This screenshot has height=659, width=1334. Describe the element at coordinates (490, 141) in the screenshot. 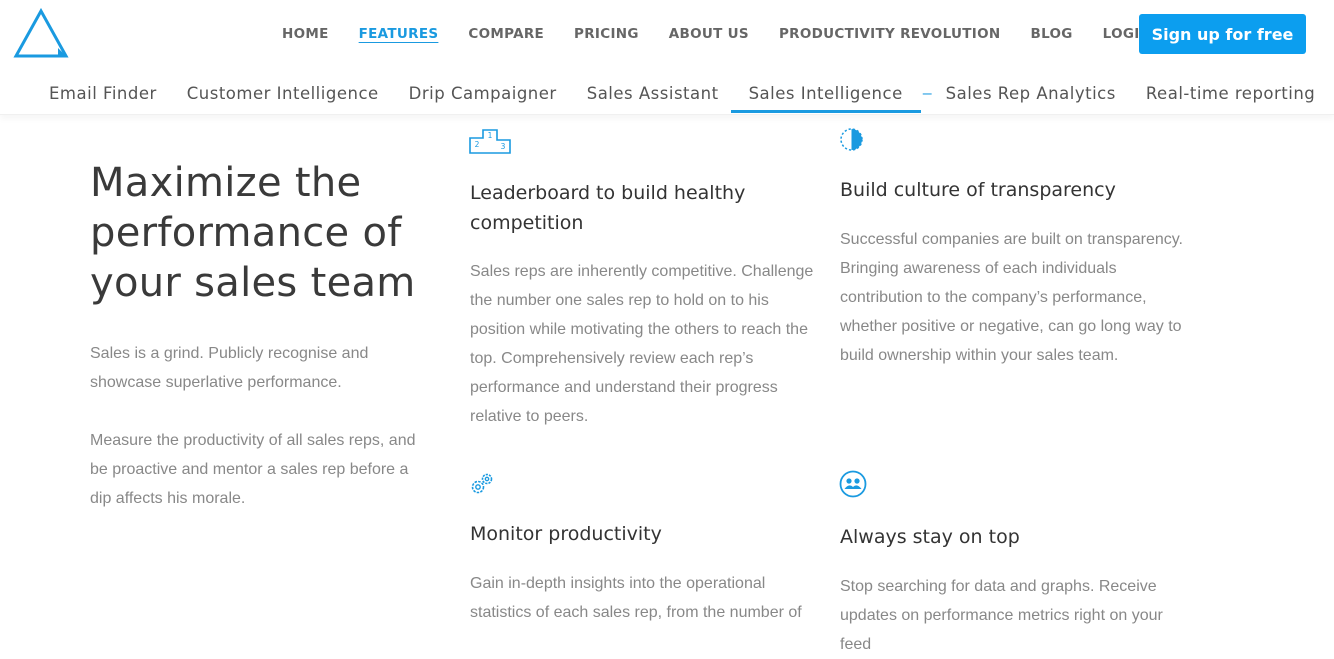

I see `podium-icon: 1 2 3` at that location.